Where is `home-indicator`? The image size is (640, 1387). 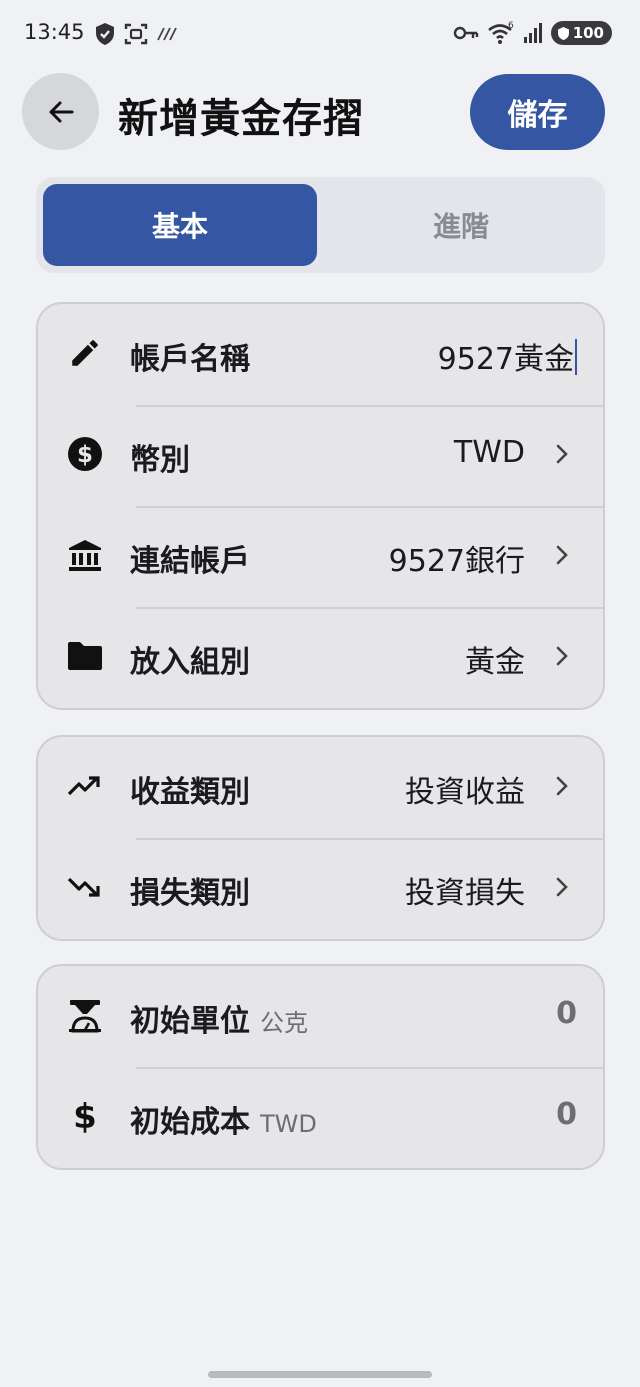
home-indicator is located at coordinates (320, 1374).